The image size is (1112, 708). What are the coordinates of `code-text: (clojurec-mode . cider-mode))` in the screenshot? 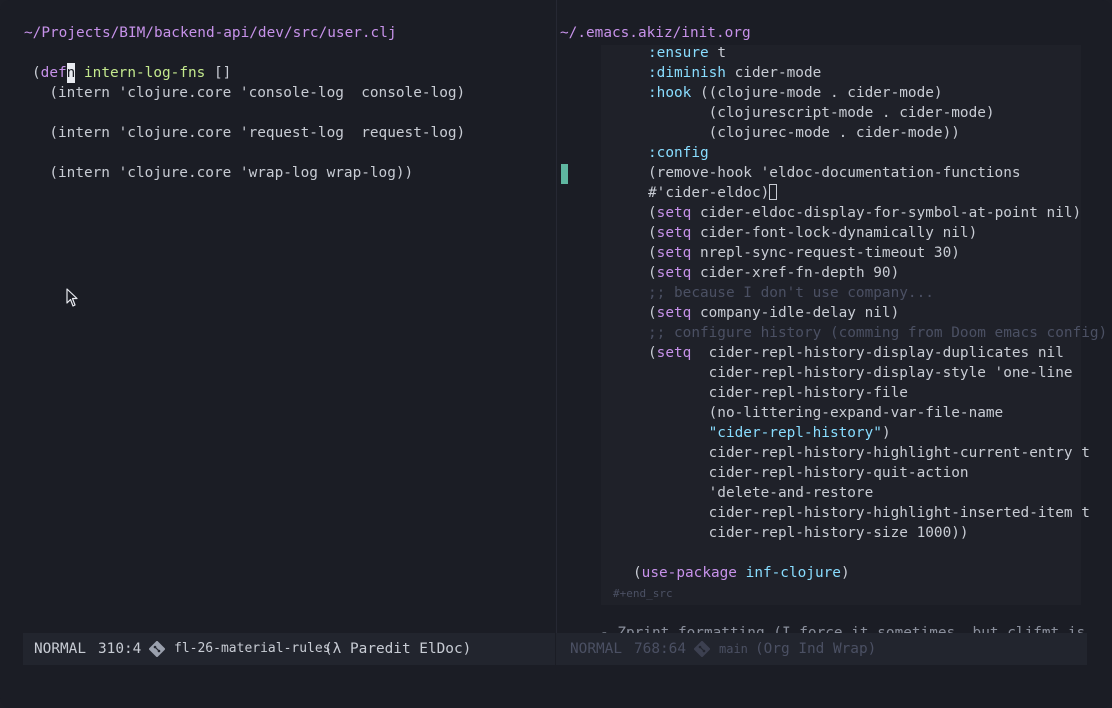 It's located at (804, 133).